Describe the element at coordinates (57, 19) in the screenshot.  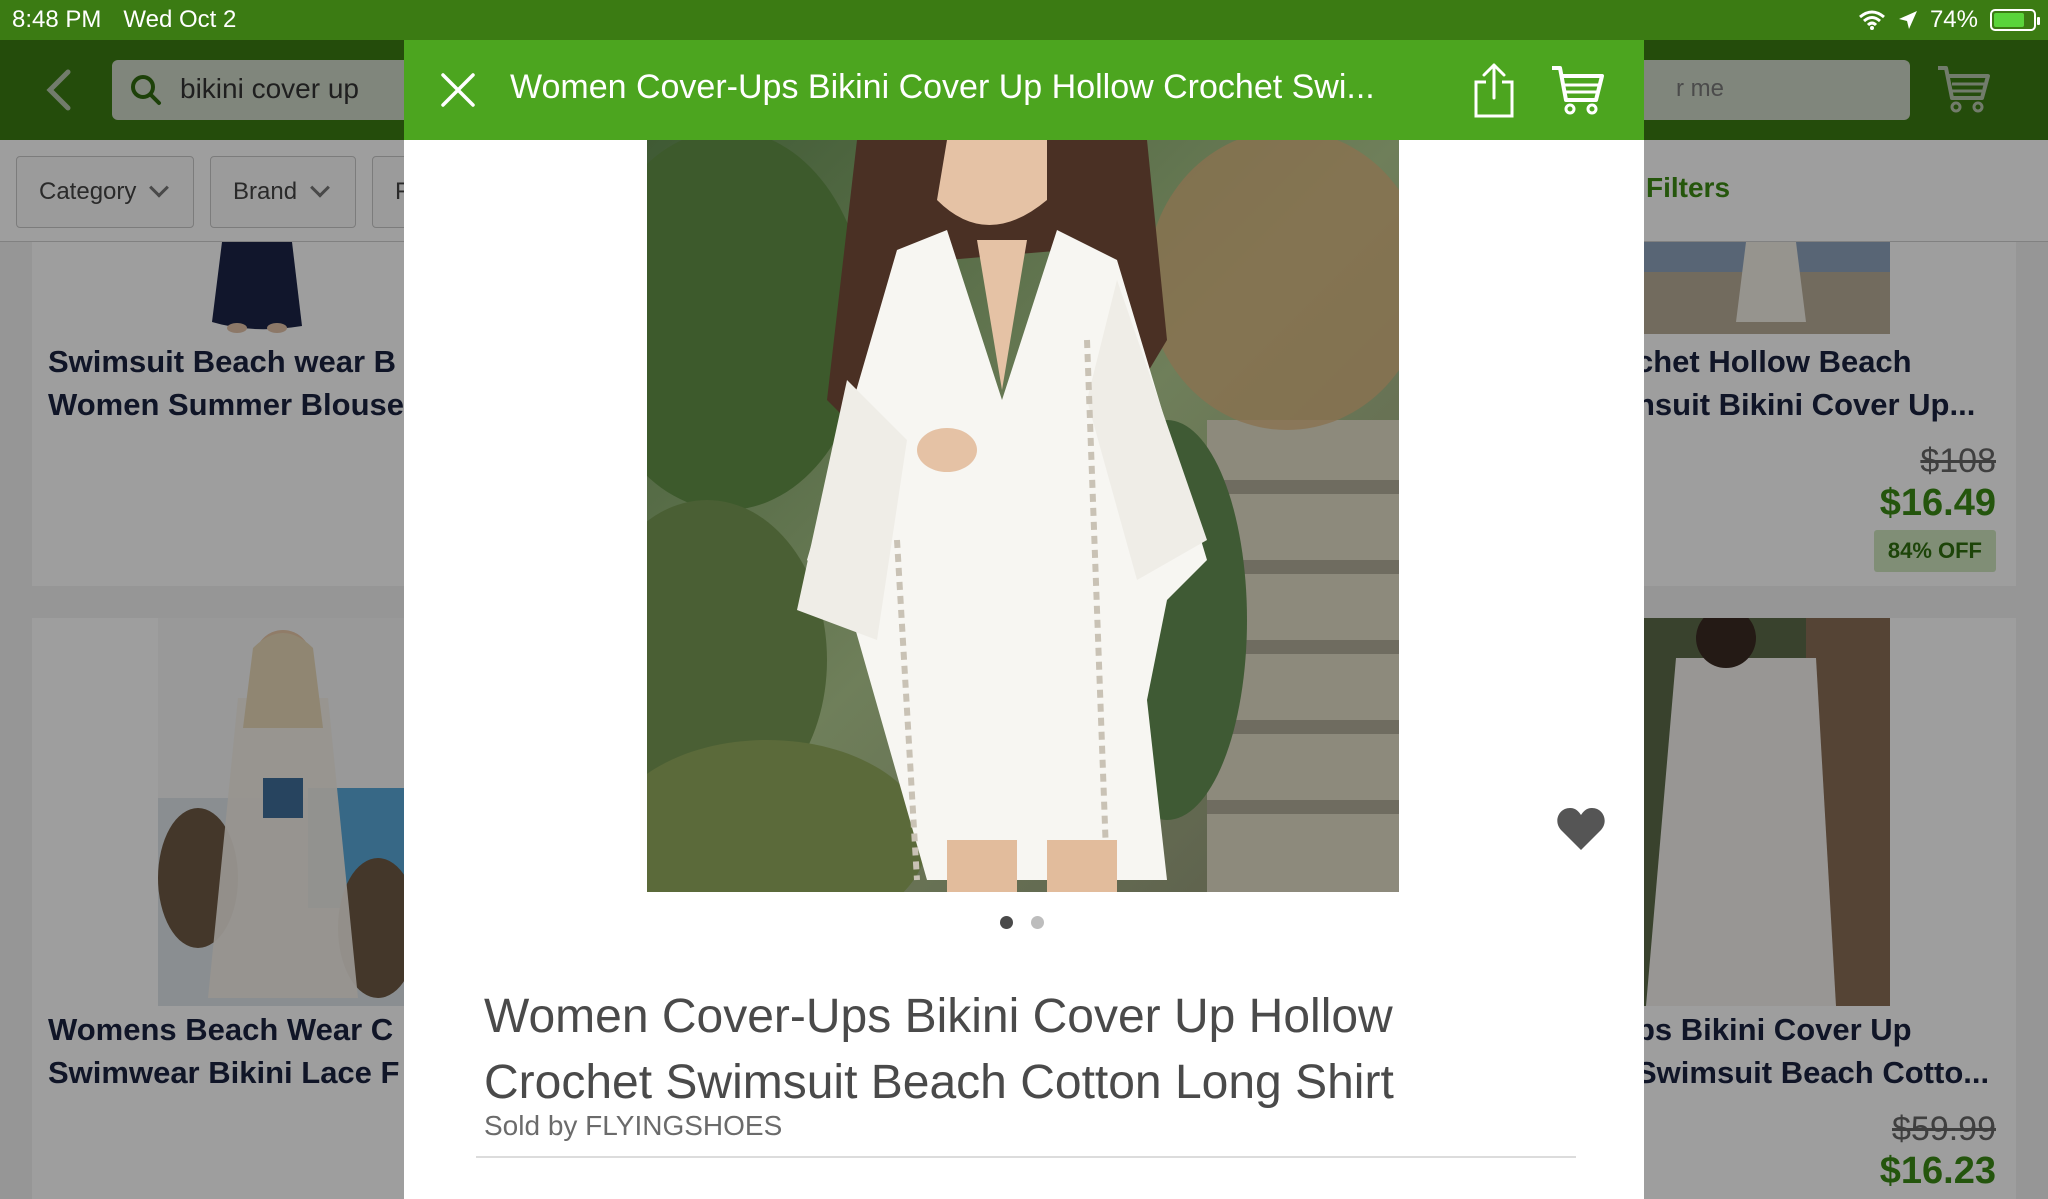
I see `status-time: 8:48 PM` at that location.